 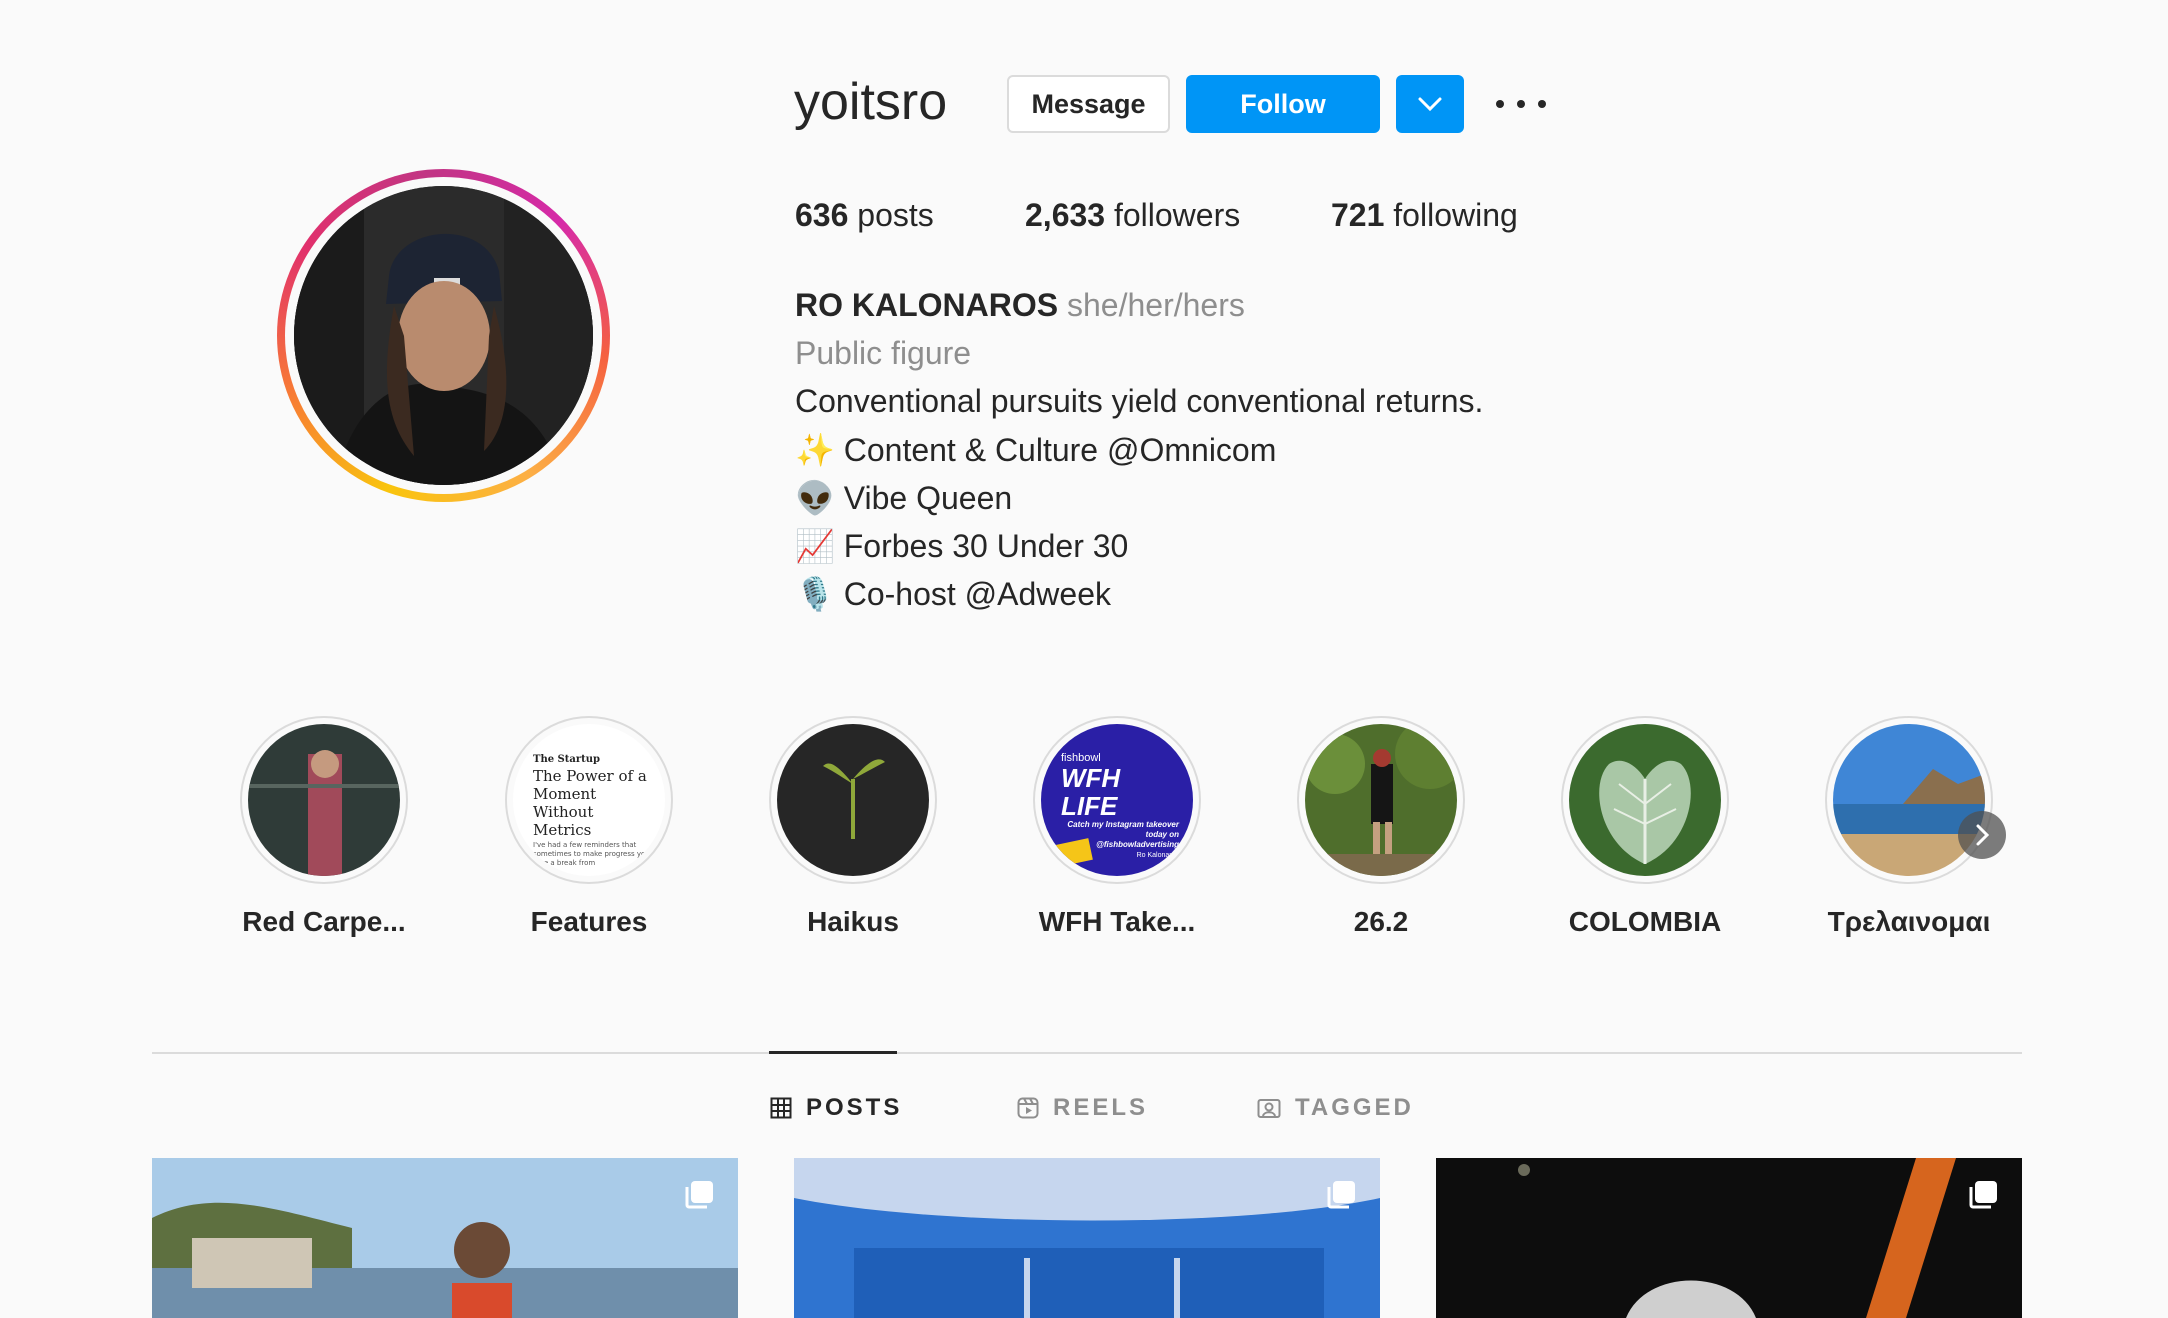 I want to click on active-tab-indicator, so click(x=833, y=1052).